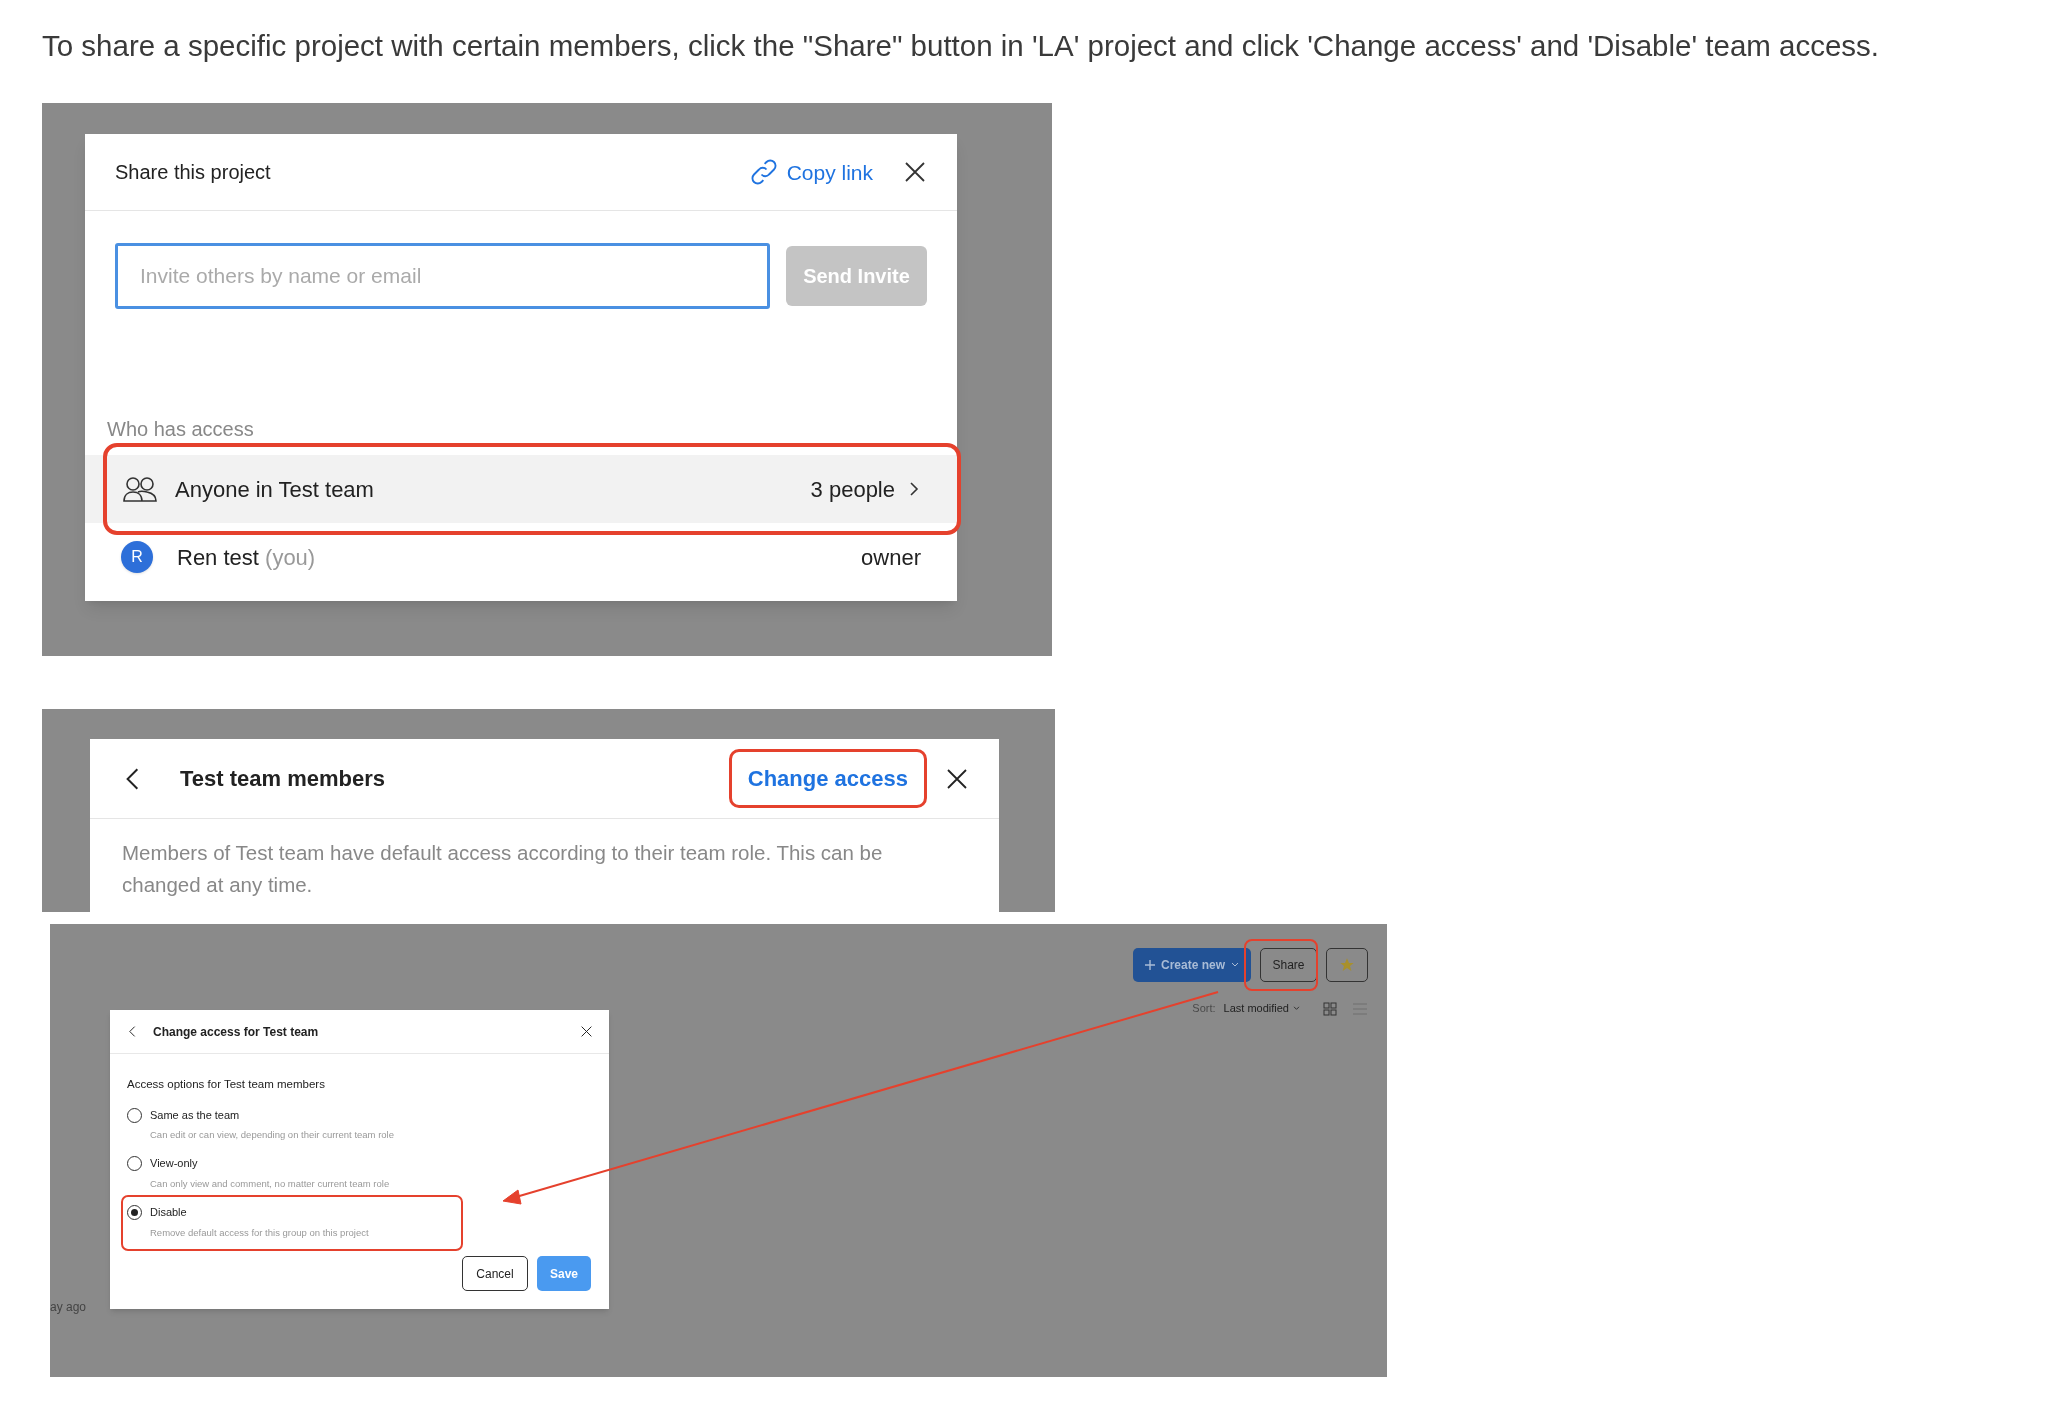 This screenshot has width=2050, height=1426. Describe the element at coordinates (810, 172) in the screenshot. I see `copy-link: Copy link` at that location.